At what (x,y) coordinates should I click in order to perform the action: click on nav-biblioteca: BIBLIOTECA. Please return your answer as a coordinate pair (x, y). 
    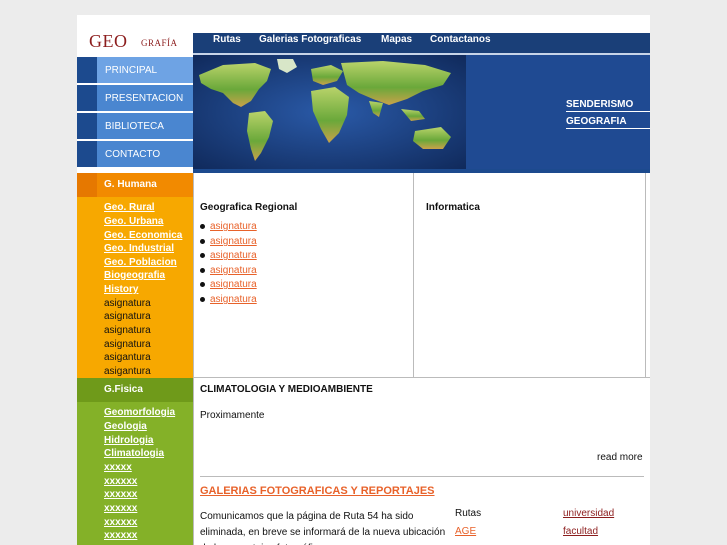
    Looking at the image, I should click on (135, 126).